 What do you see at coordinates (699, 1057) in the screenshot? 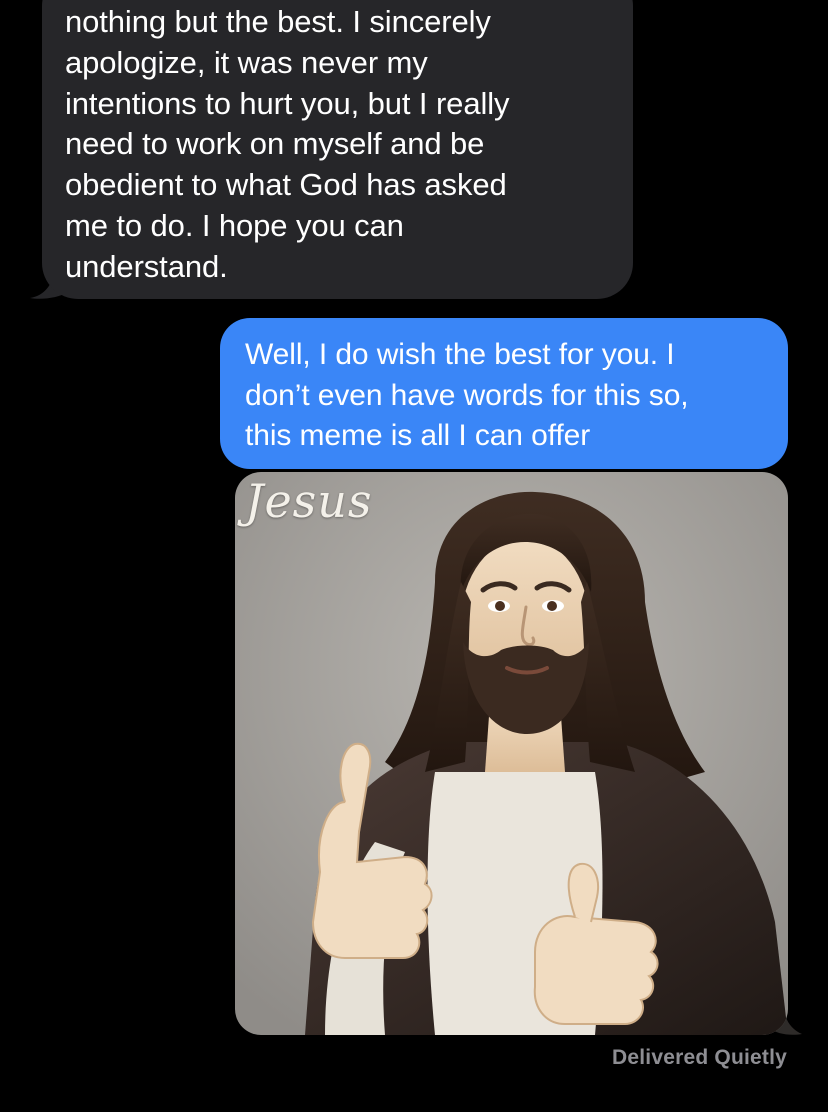
I see `delivery-status: Delivered Quietly` at bounding box center [699, 1057].